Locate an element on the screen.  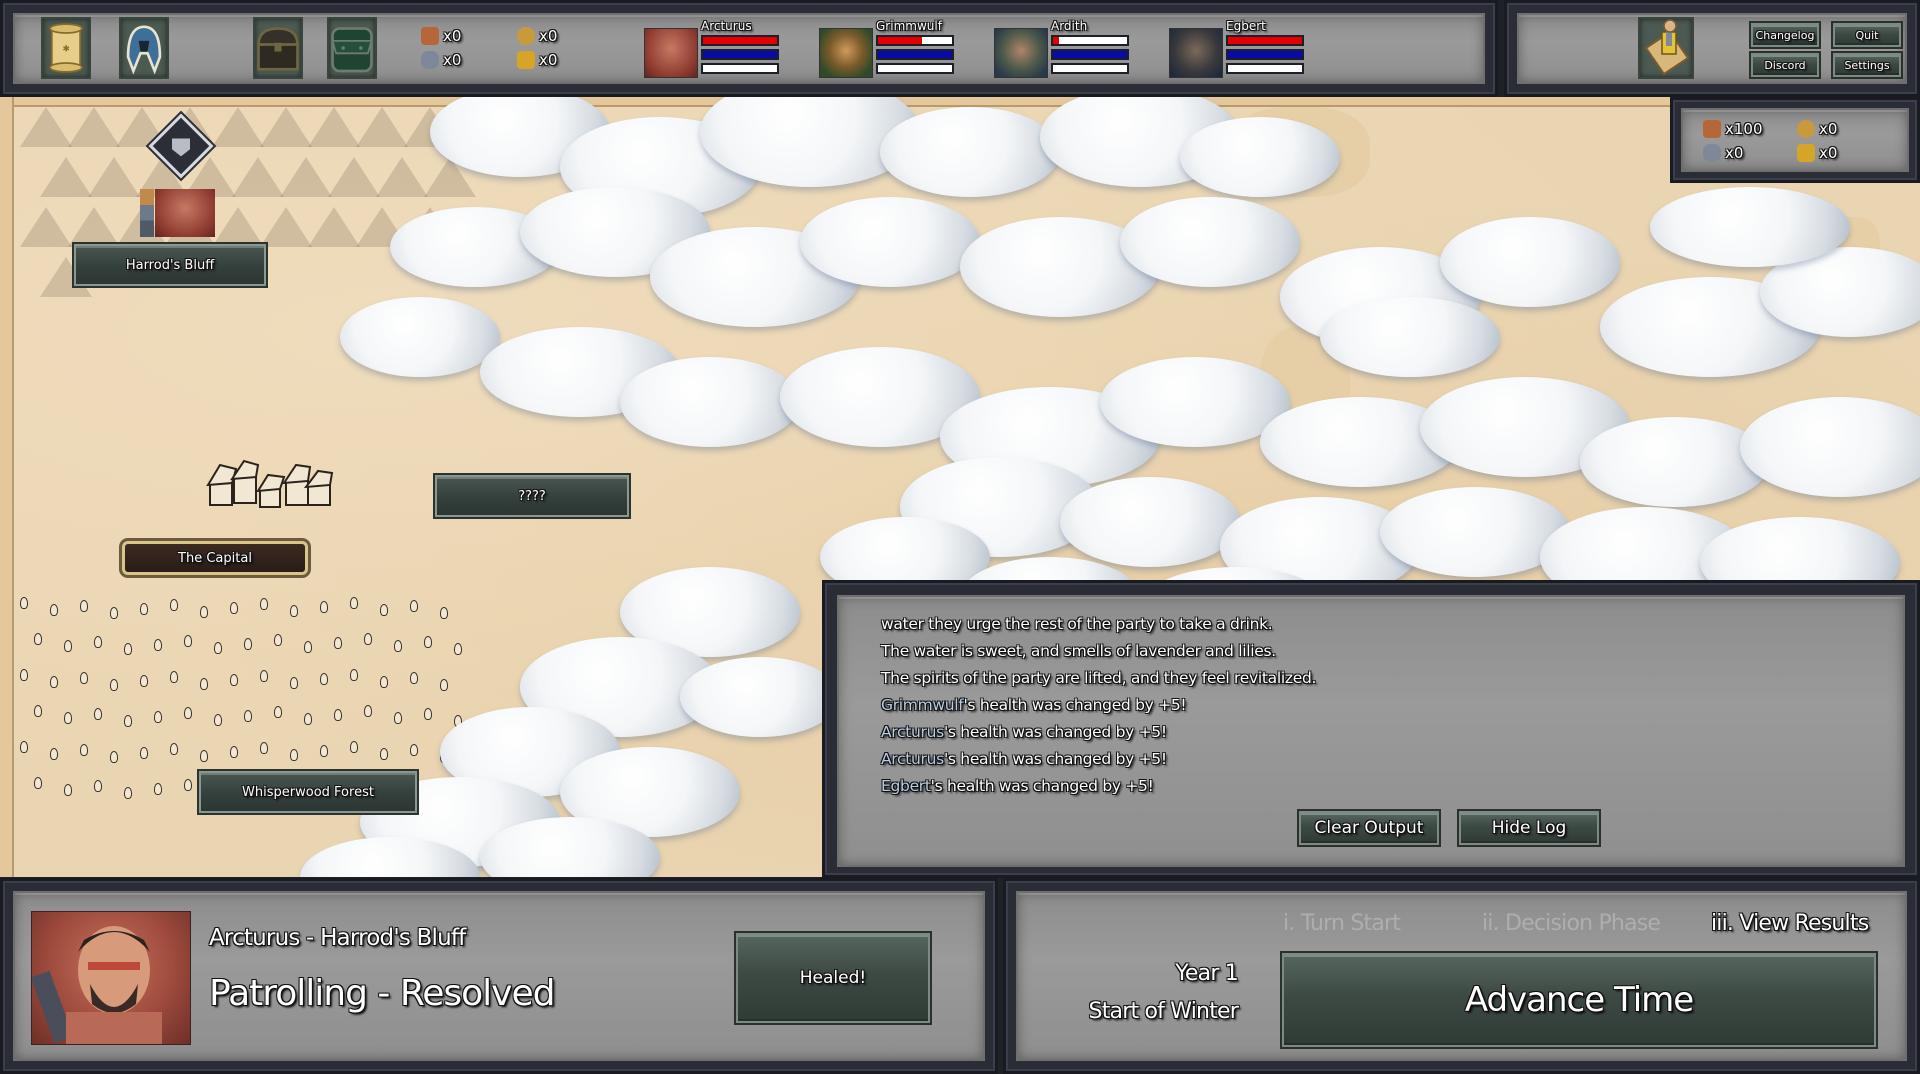
hero-portrait-art is located at coordinates (97, 985).